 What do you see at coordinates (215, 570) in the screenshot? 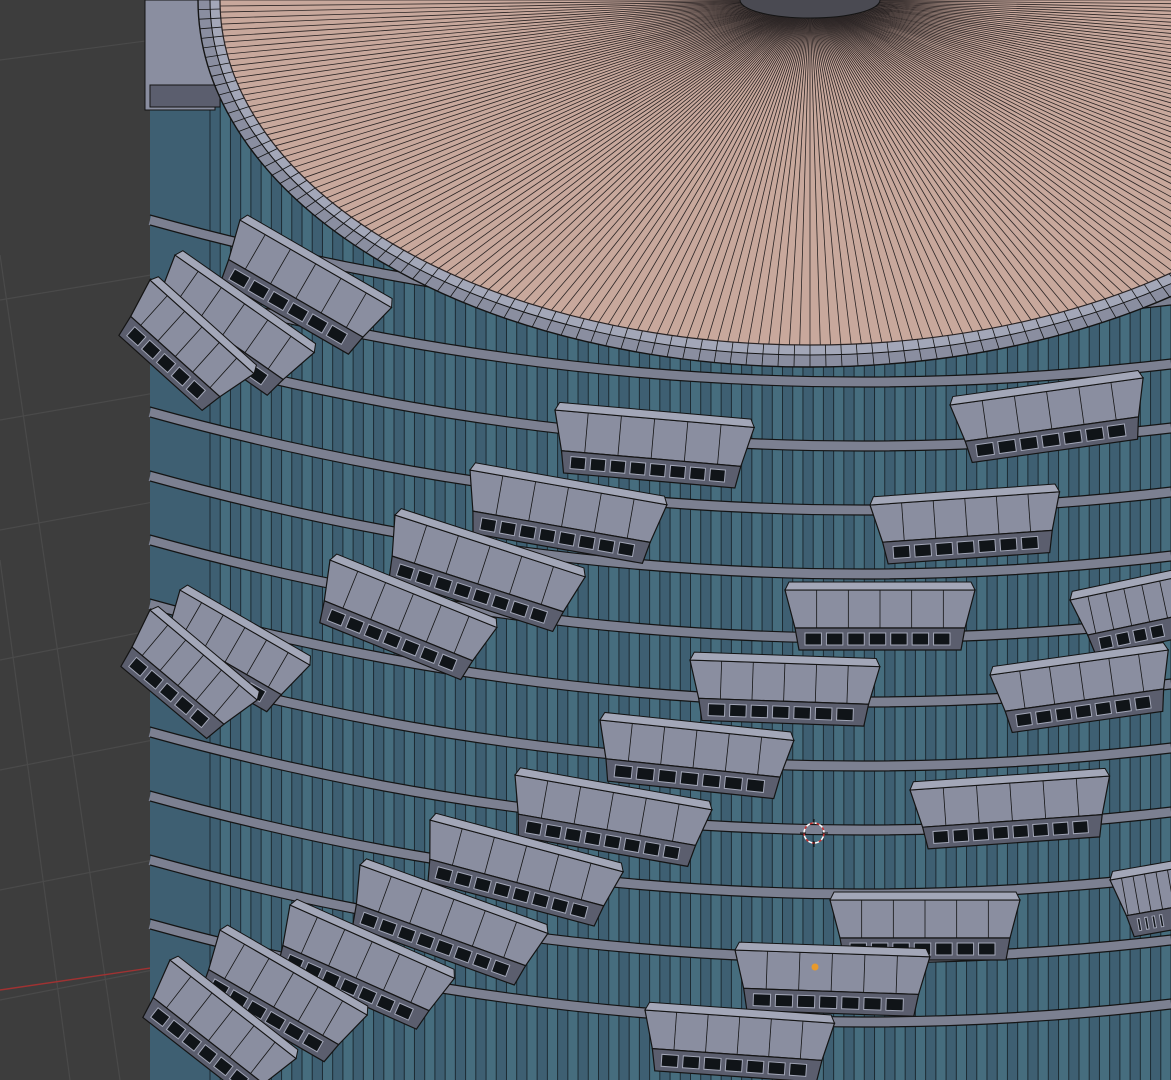
I see `glass-panel` at bounding box center [215, 570].